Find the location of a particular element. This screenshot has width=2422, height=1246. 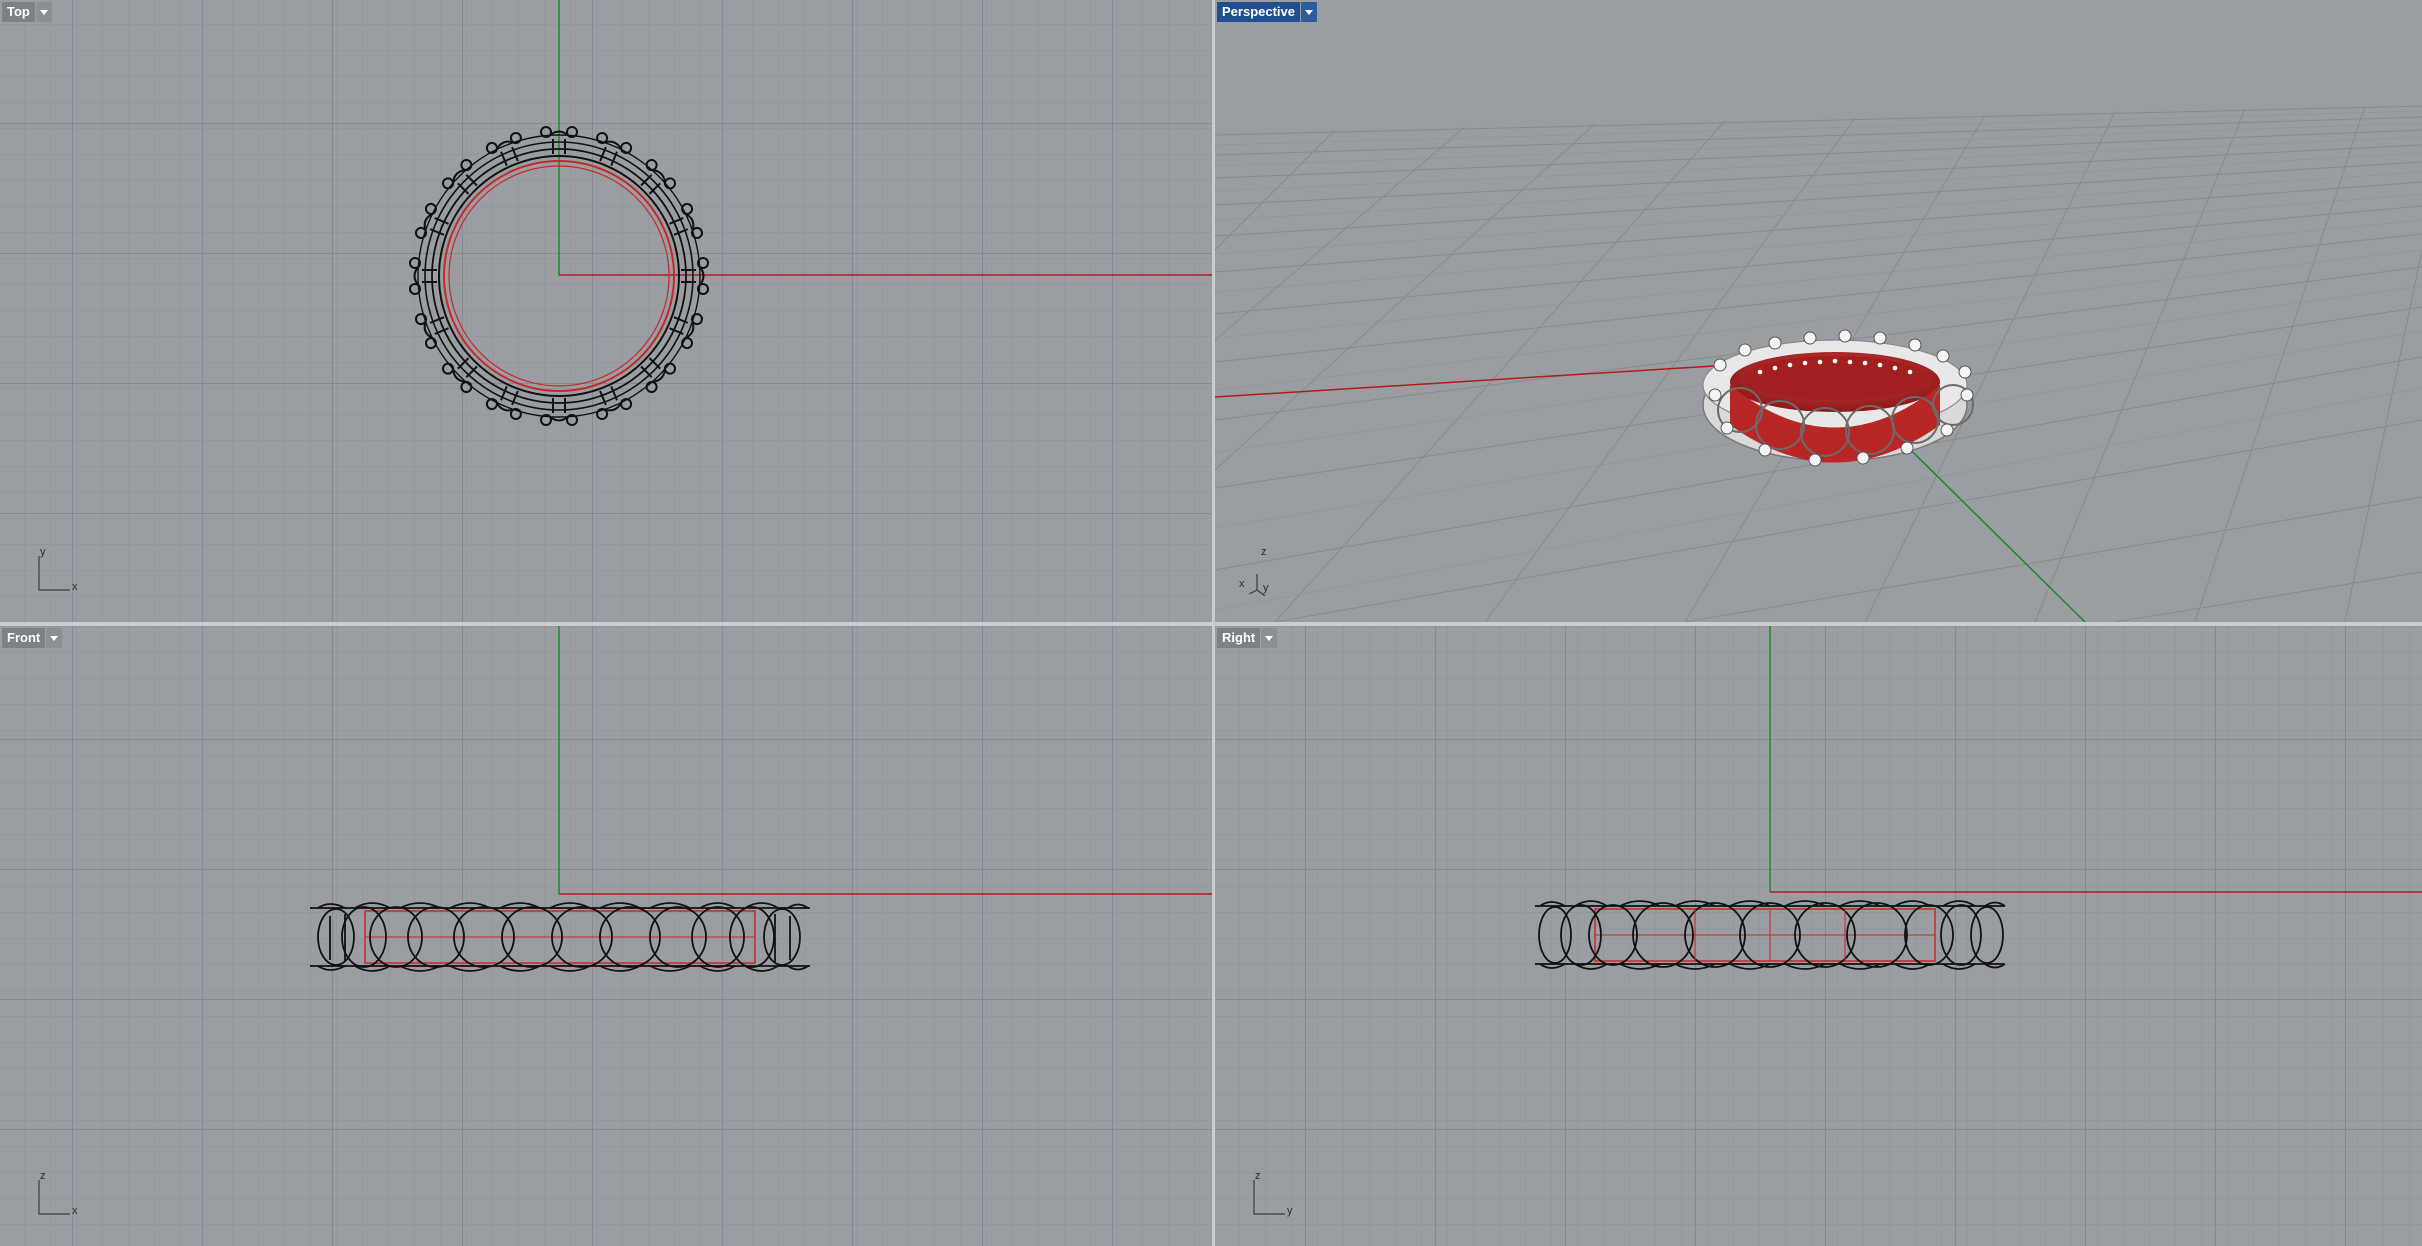

axis-label-z: z is located at coordinates (1264, 552).